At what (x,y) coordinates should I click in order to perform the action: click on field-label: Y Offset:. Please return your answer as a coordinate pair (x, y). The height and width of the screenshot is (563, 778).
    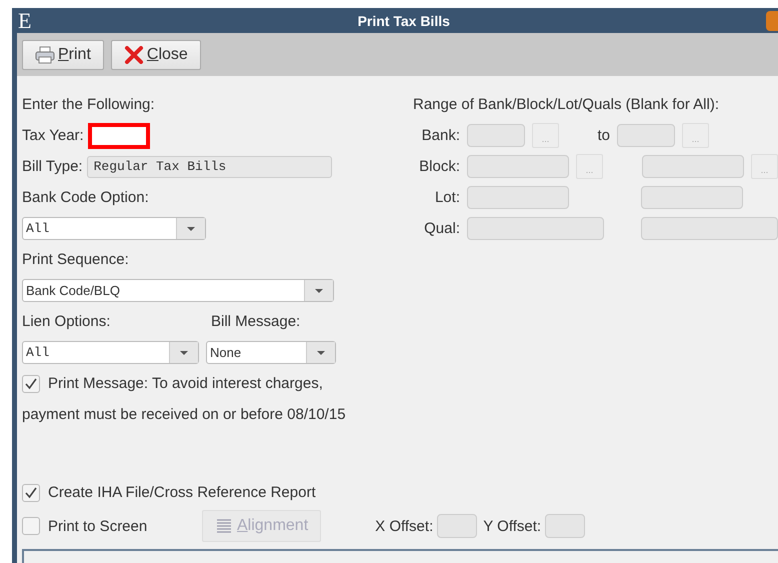
    Looking at the image, I should click on (512, 526).